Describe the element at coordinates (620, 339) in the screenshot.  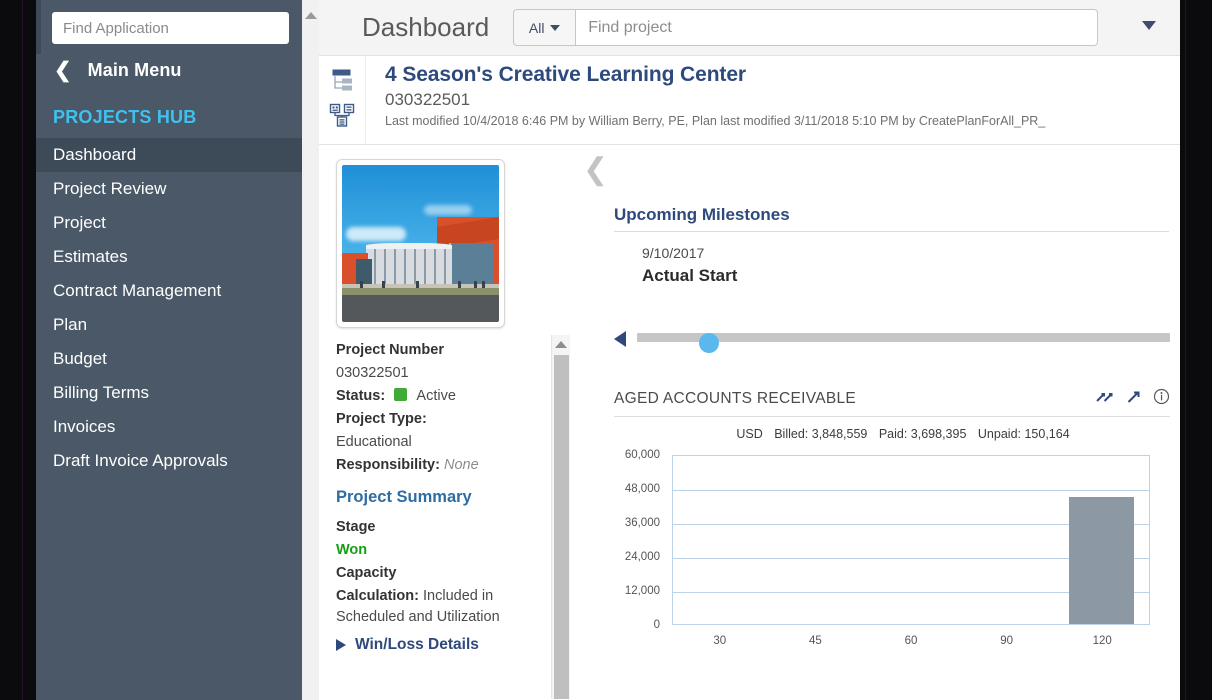
I see `timeline-previous-arrow-icon` at that location.